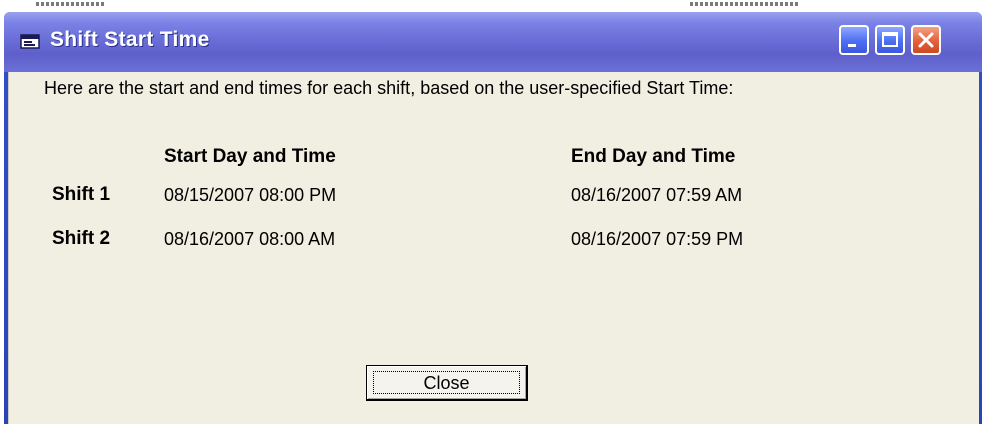 This screenshot has height=424, width=982. I want to click on close-window-button, so click(926, 40).